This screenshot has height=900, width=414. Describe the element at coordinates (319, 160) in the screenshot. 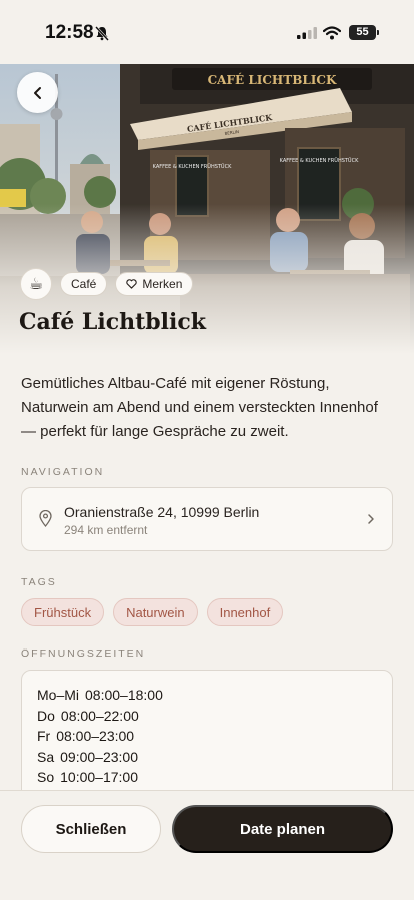

I see `hero-board-right: KAFFEE & KUCHEN FRÜHSTÜCK` at that location.